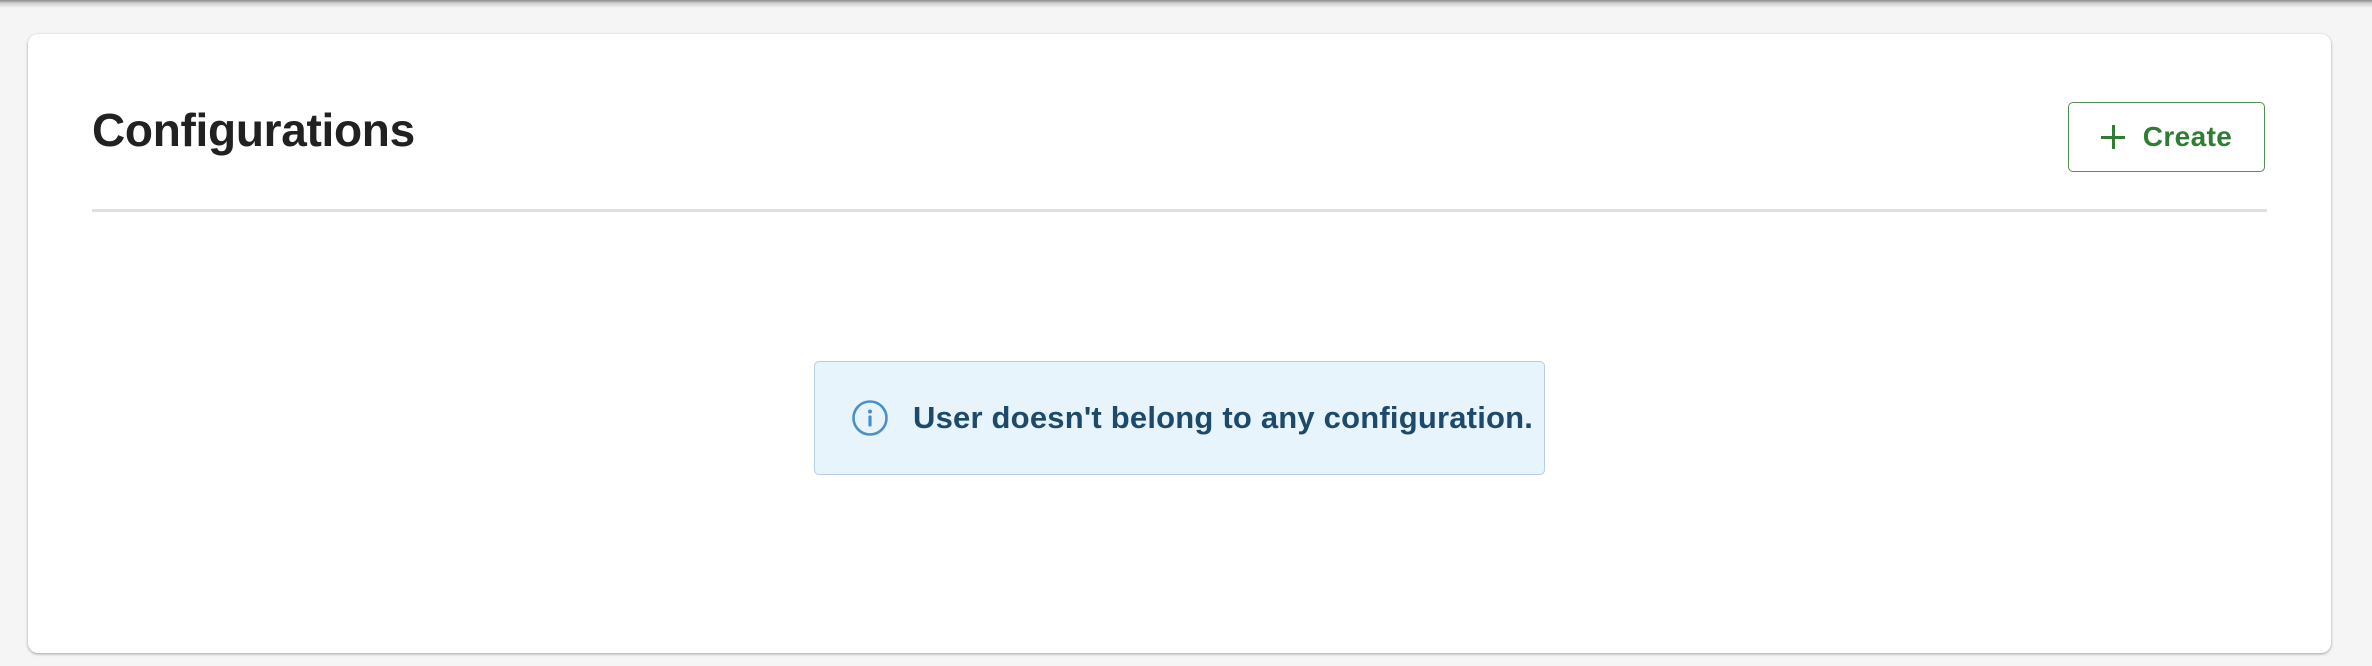 Image resolution: width=2372 pixels, height=666 pixels. What do you see at coordinates (1186, 4) in the screenshot?
I see `top-bar-shadow` at bounding box center [1186, 4].